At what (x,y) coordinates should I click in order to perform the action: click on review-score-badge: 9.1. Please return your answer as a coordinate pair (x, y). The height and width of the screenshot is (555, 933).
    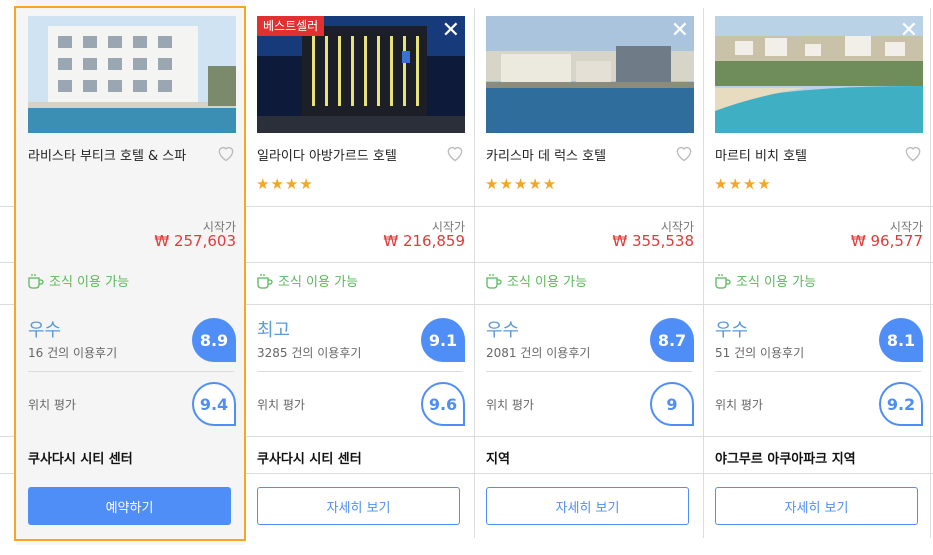
    Looking at the image, I should click on (443, 340).